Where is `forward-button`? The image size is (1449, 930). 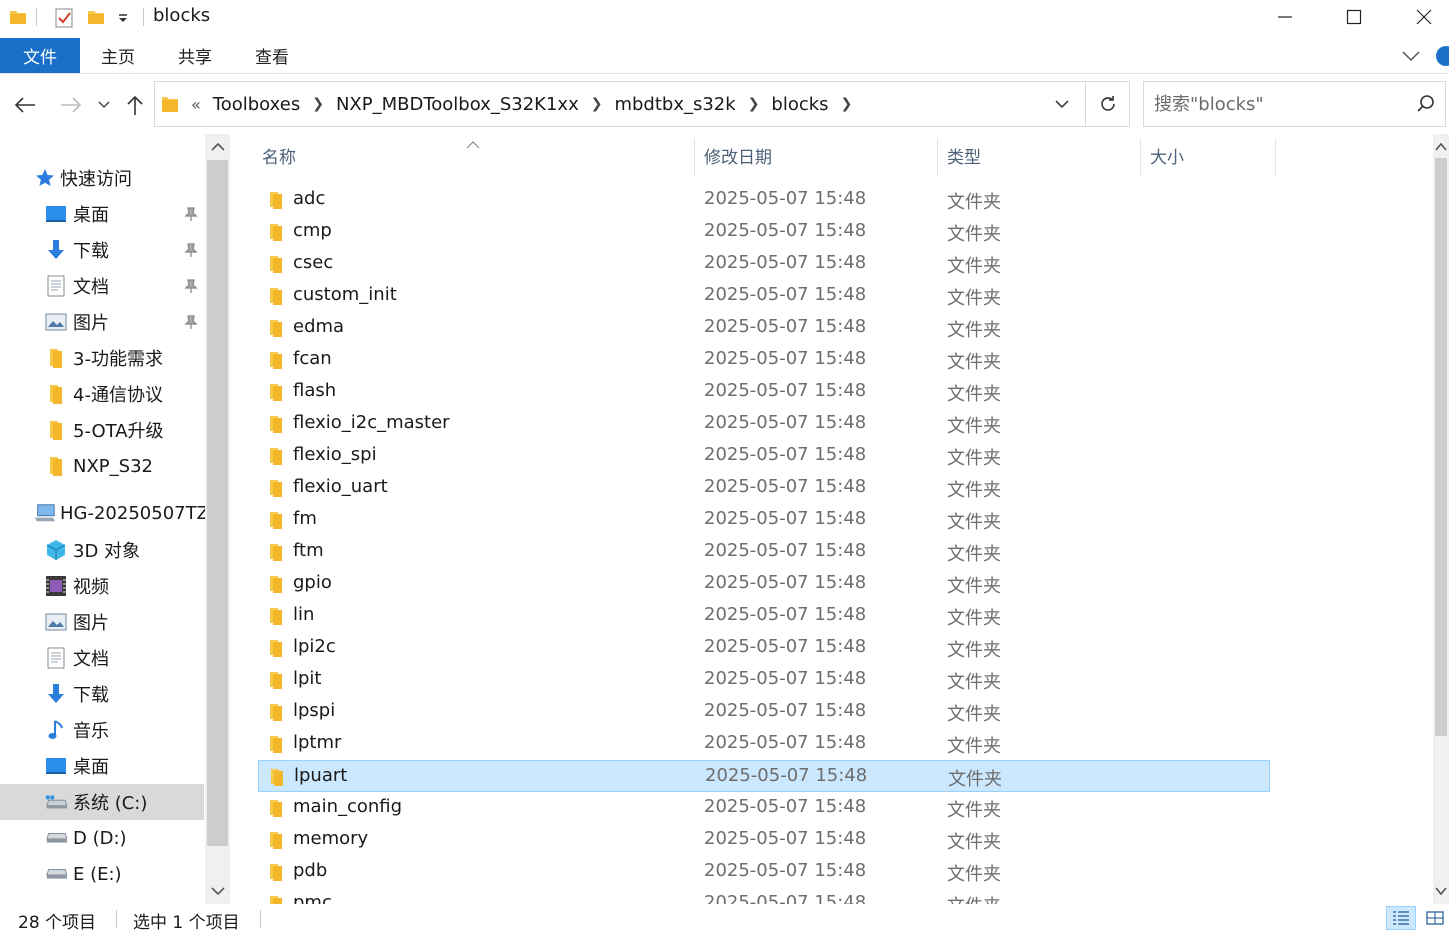
forward-button is located at coordinates (71, 105).